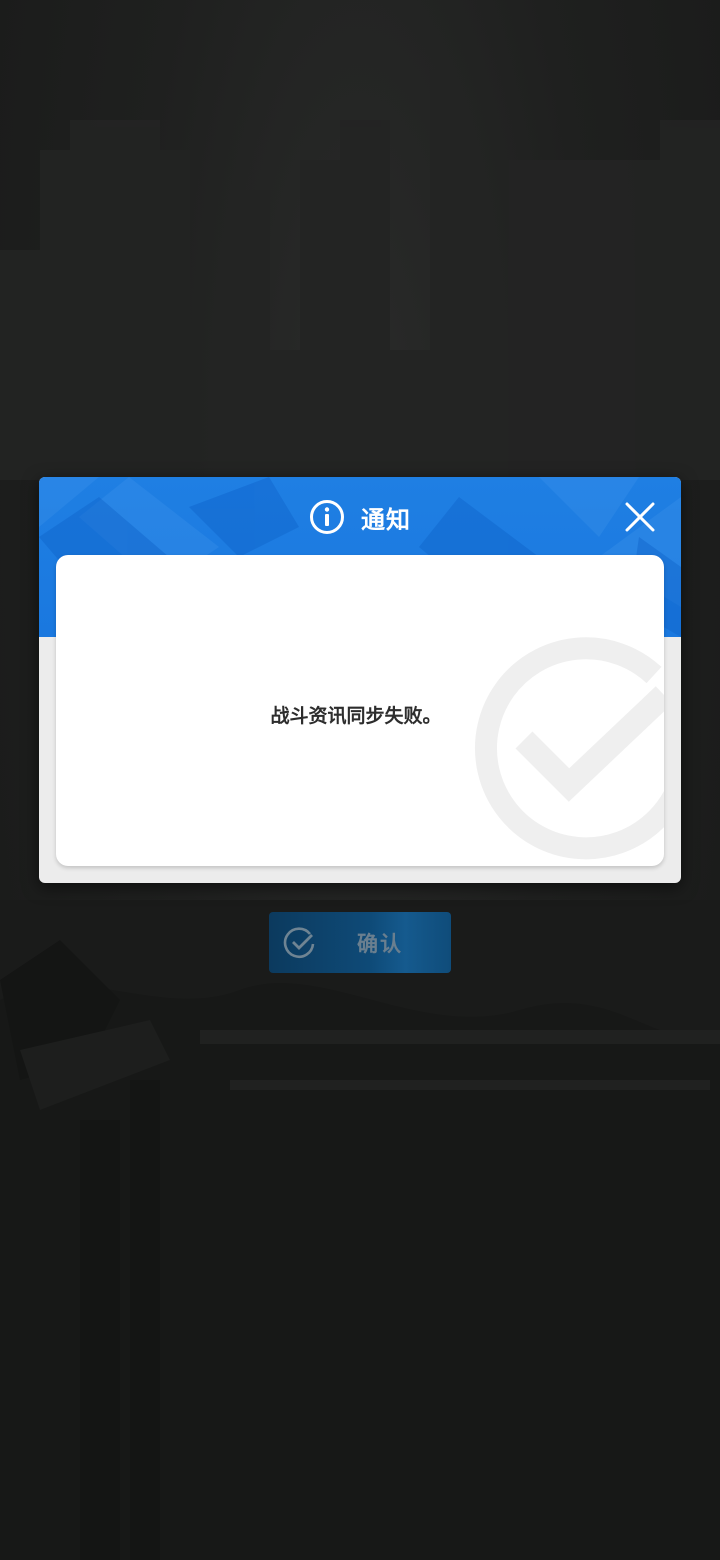 This screenshot has height=1560, width=720. Describe the element at coordinates (356, 716) in the screenshot. I see `dialog-message: 战斗资讯同步失败。` at that location.